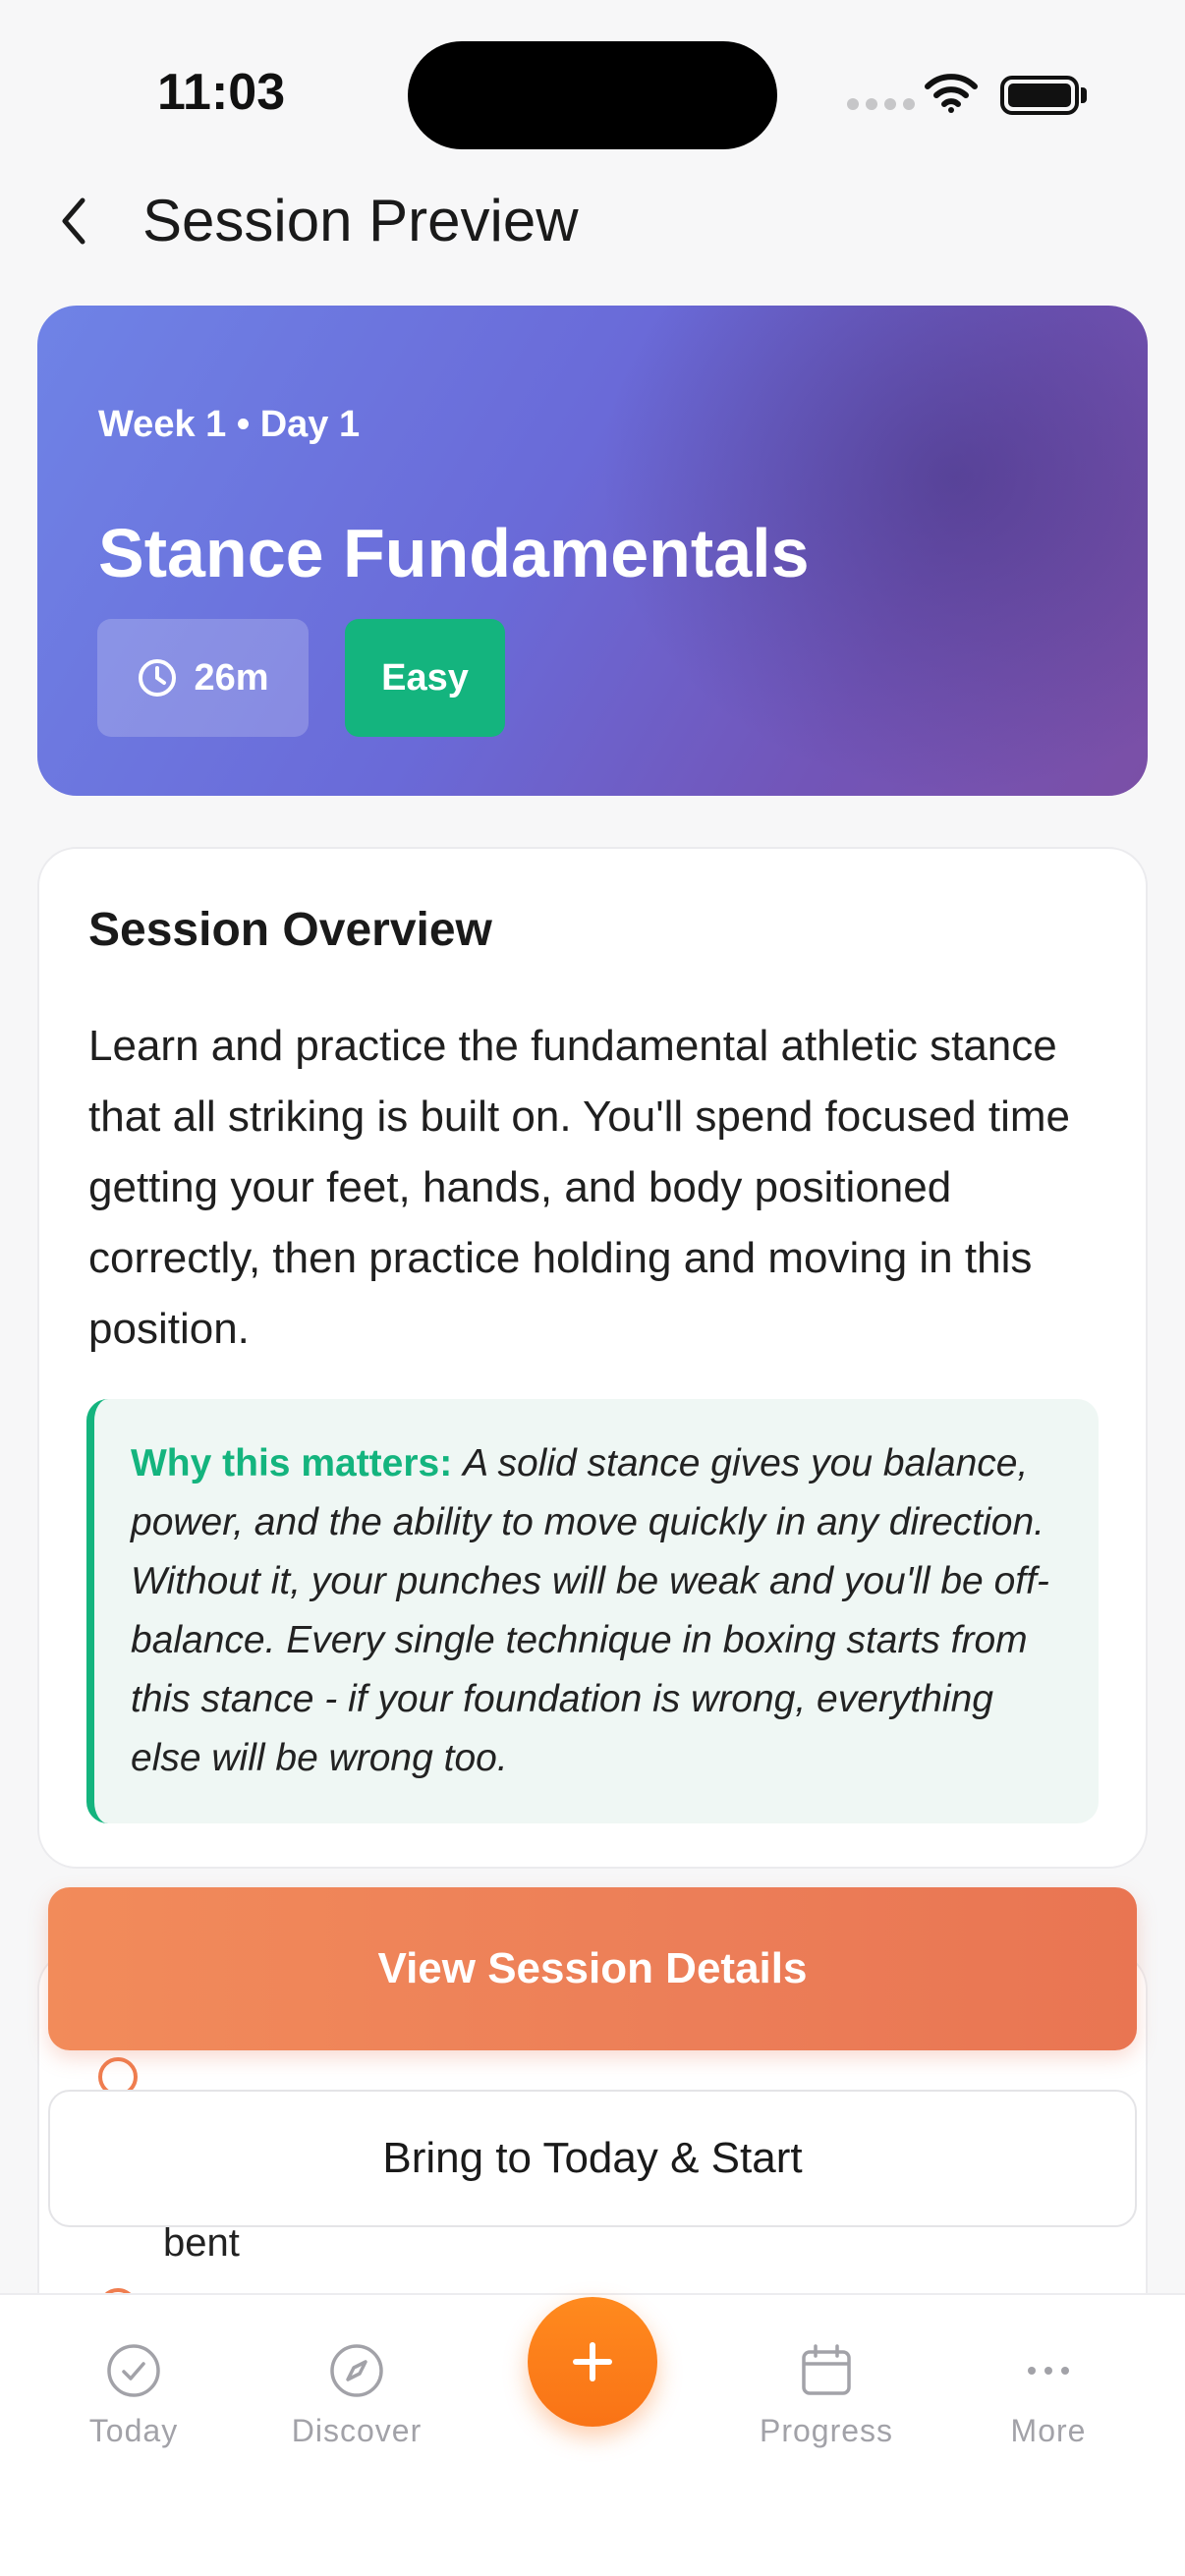  What do you see at coordinates (356, 2370) in the screenshot?
I see `compass-icon` at bounding box center [356, 2370].